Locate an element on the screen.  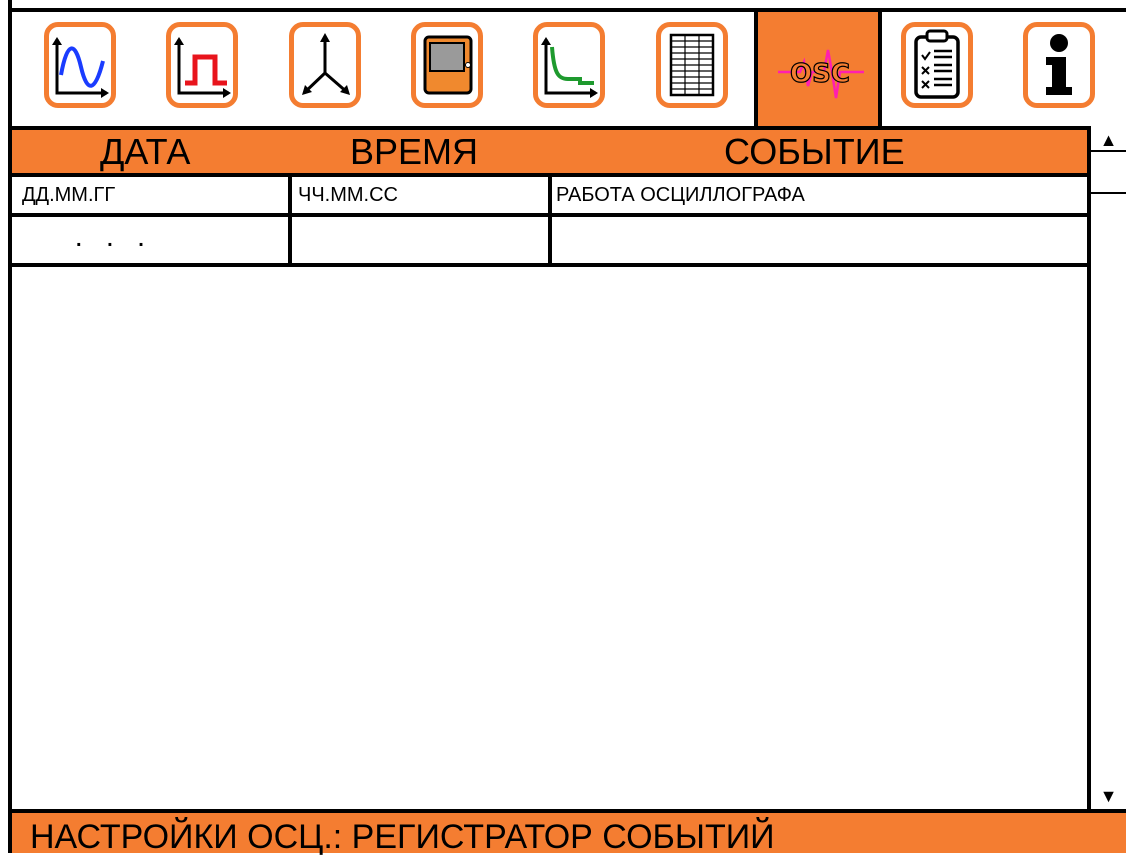
tab-pulse is located at coordinates (202, 65).